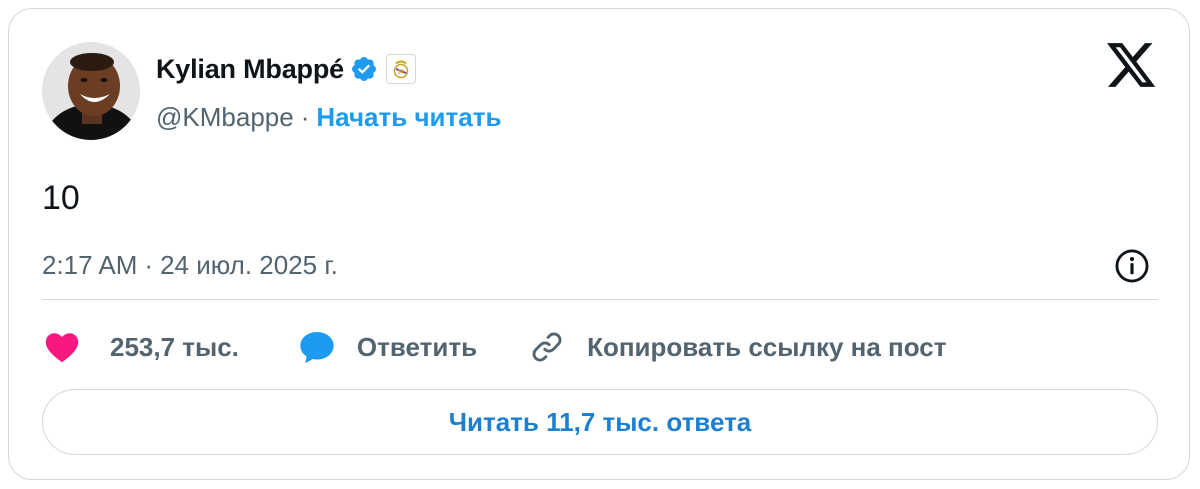 This screenshot has width=1200, height=489. What do you see at coordinates (250, 69) in the screenshot?
I see `author-name: Kylian Mbappé` at bounding box center [250, 69].